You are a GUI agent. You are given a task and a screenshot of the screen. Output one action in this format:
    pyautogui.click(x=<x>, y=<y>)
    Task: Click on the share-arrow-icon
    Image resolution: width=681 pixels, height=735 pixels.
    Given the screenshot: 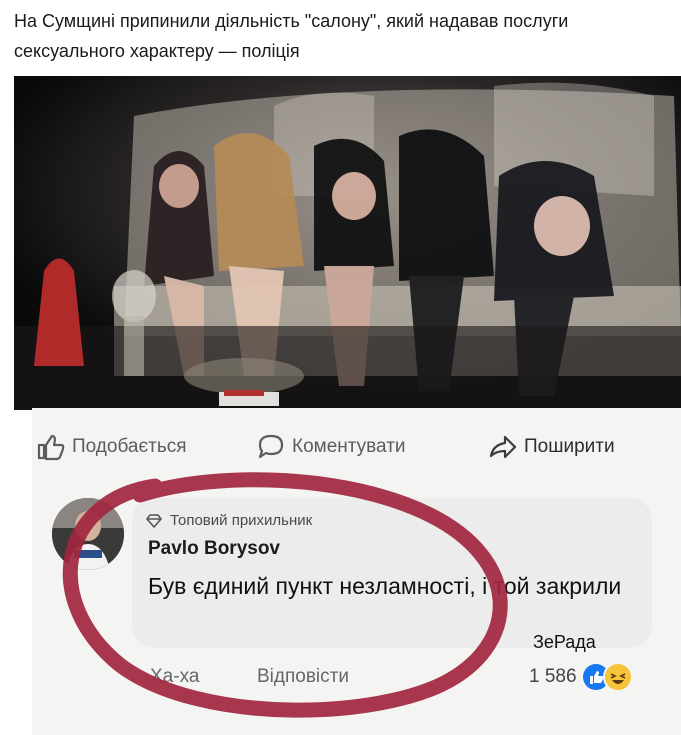 What is the action you would take?
    pyautogui.click(x=503, y=447)
    